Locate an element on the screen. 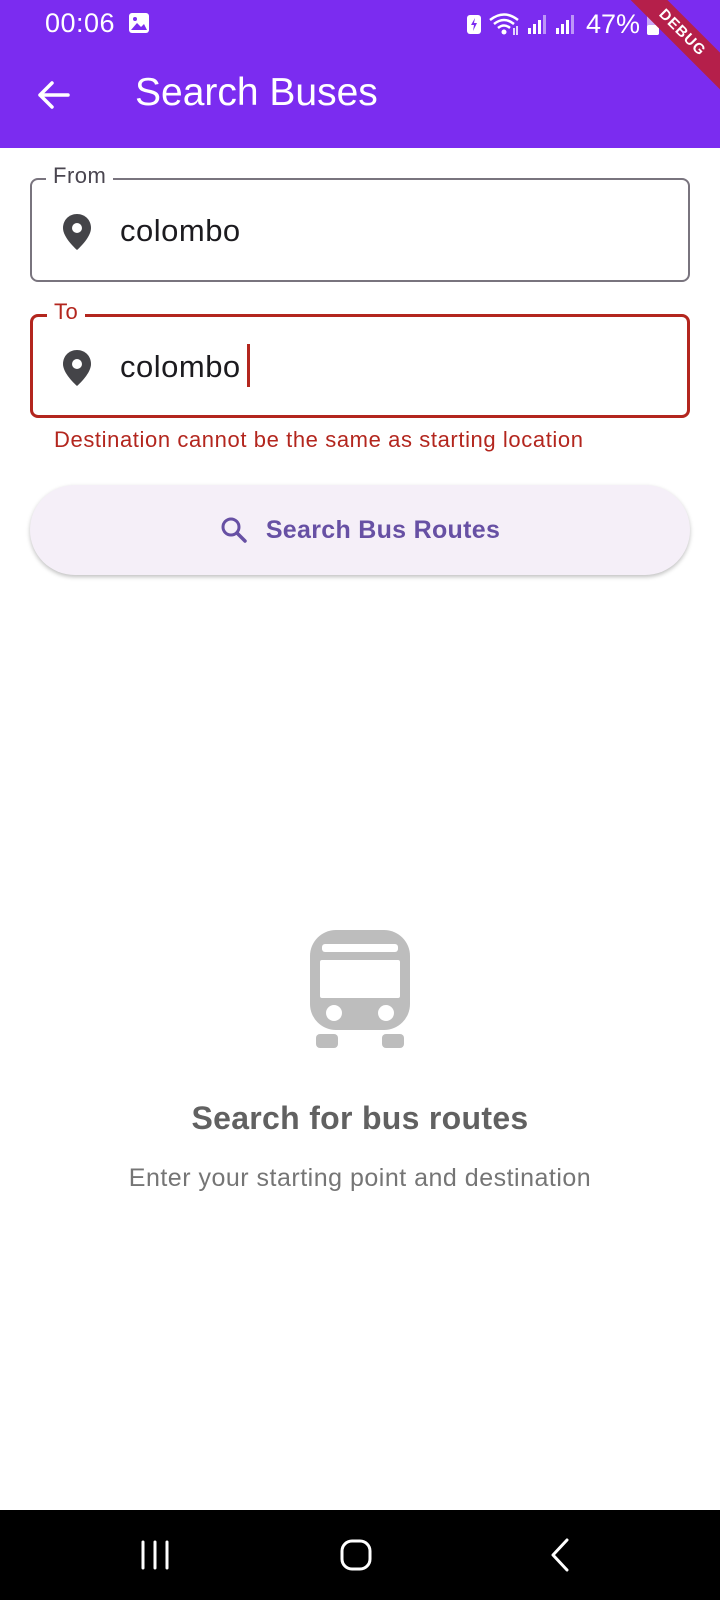 The image size is (720, 1600). to-input is located at coordinates (390, 367).